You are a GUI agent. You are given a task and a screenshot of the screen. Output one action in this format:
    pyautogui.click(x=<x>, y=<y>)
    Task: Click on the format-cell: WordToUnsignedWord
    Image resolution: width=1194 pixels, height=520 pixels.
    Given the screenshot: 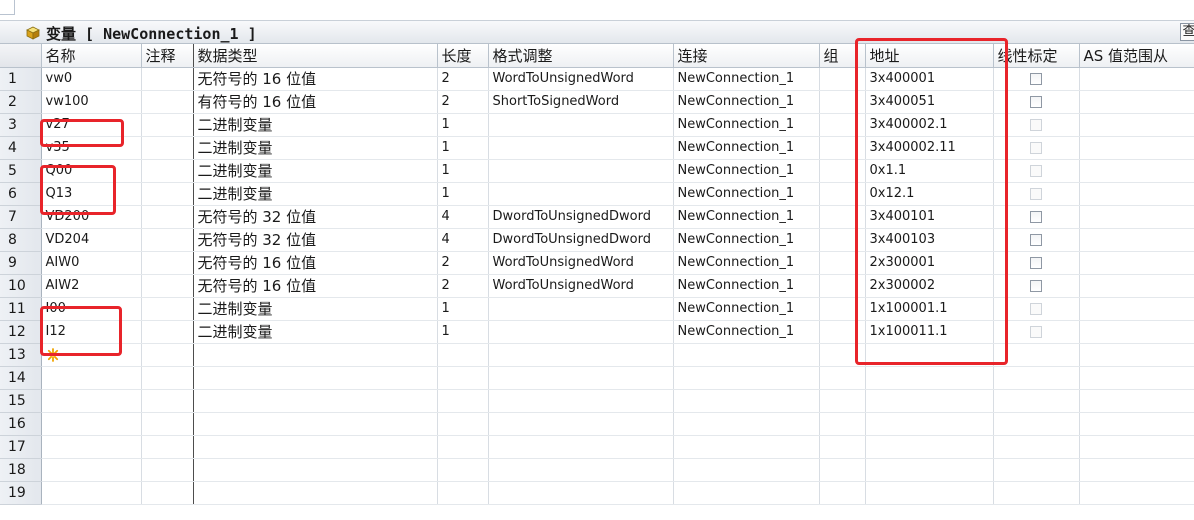 What is the action you would take?
    pyautogui.click(x=581, y=263)
    